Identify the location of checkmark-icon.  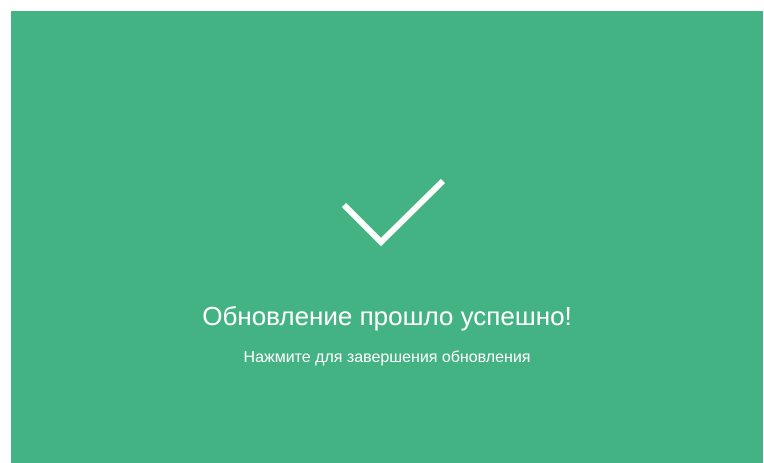
(393, 212).